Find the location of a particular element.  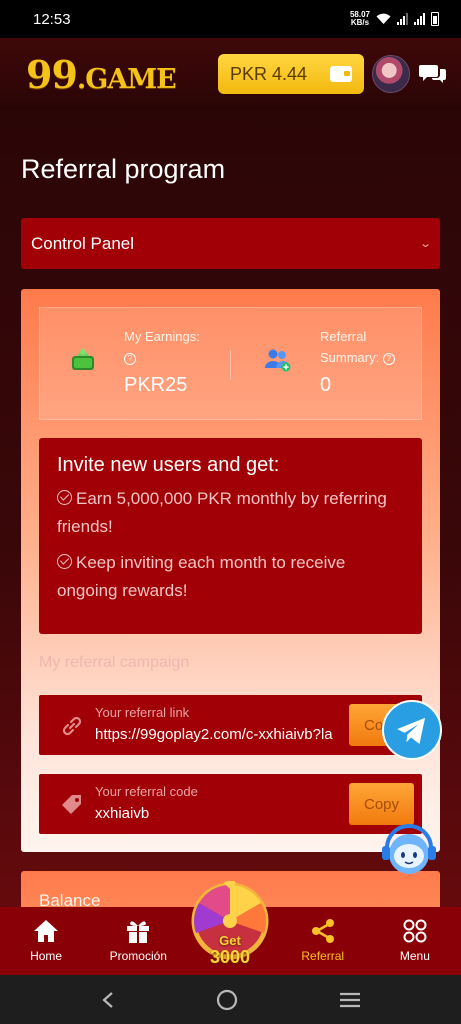

wheel-text-line2: 3000 is located at coordinates (230, 957).